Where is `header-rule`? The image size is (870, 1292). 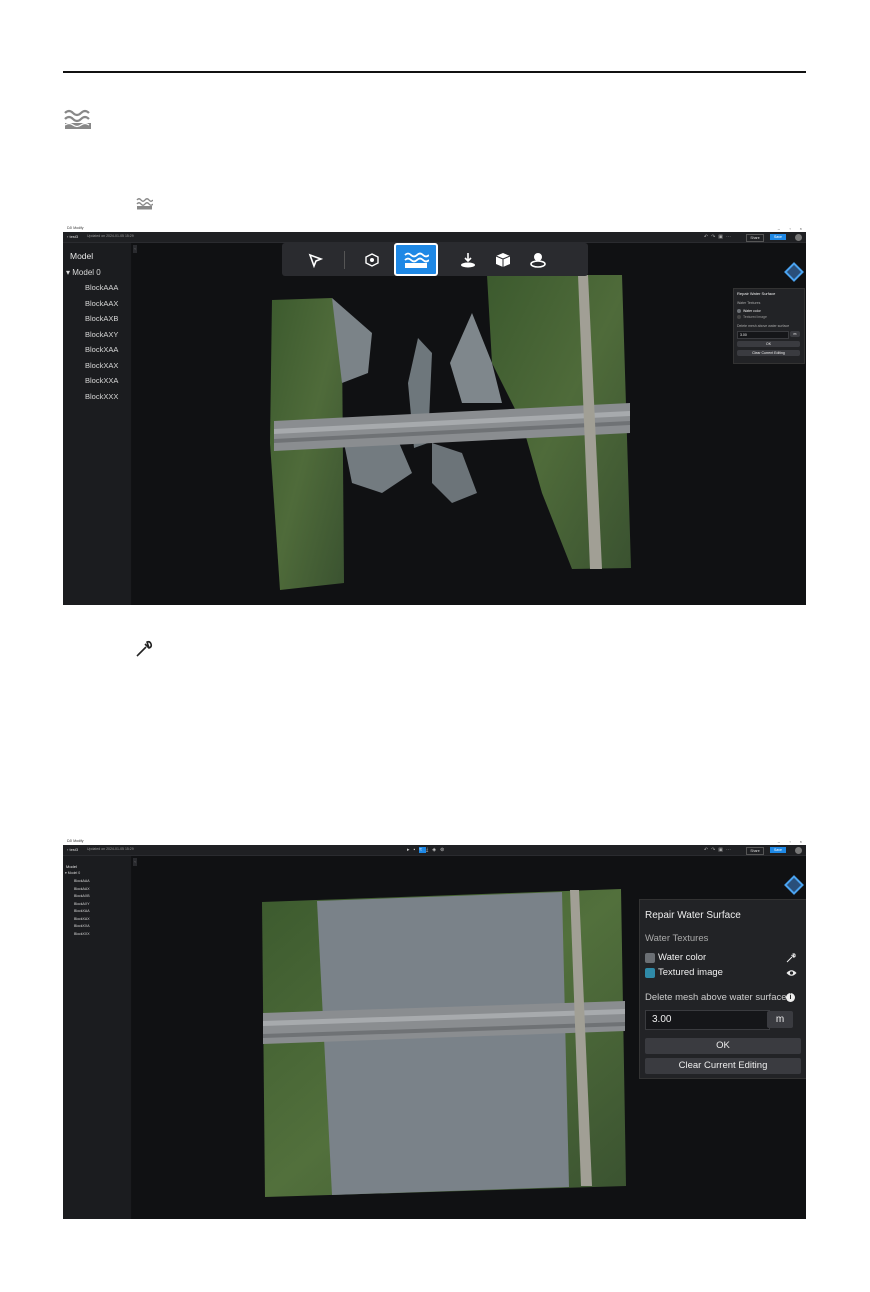 header-rule is located at coordinates (434, 72).